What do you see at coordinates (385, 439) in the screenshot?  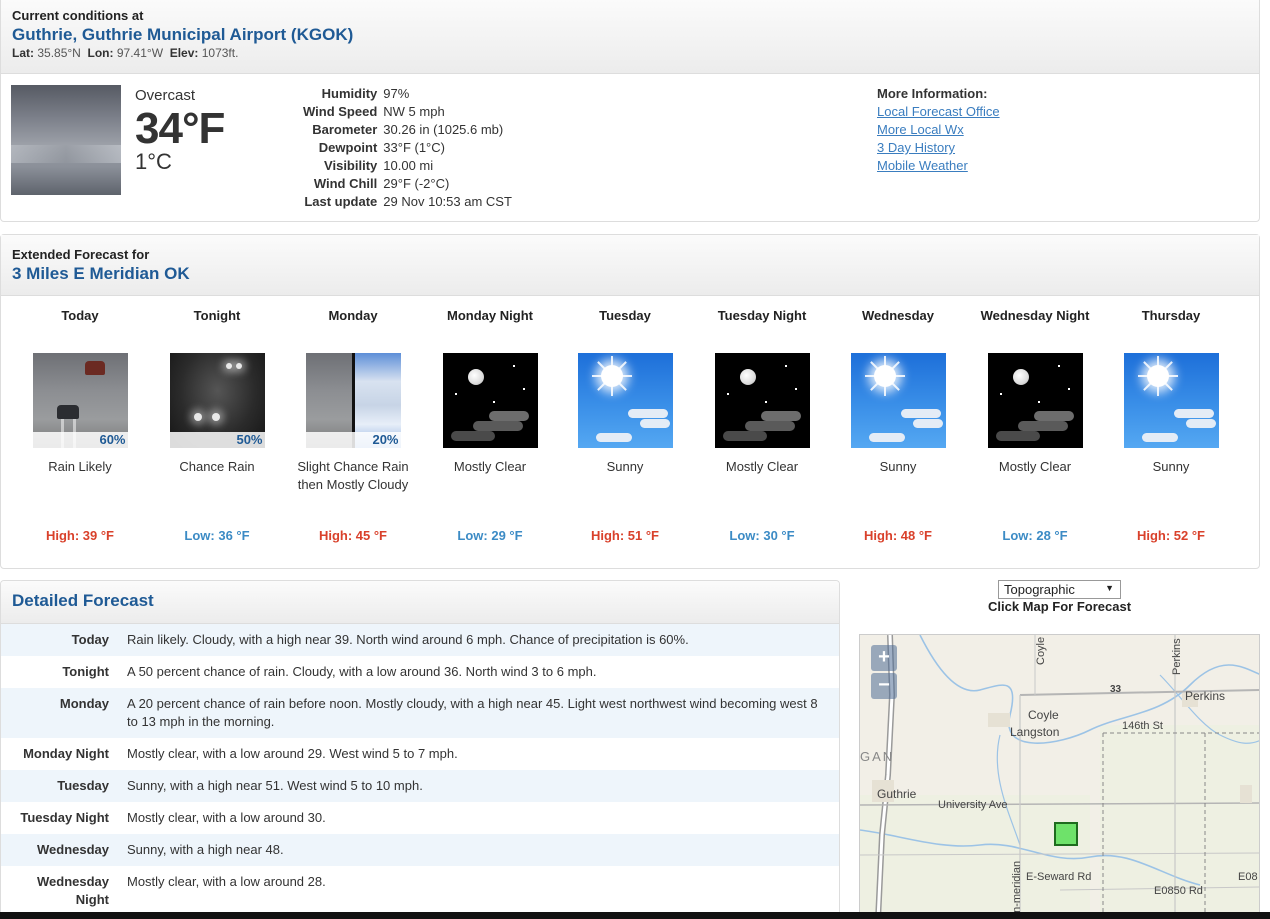 I see `pop-value: 20%` at bounding box center [385, 439].